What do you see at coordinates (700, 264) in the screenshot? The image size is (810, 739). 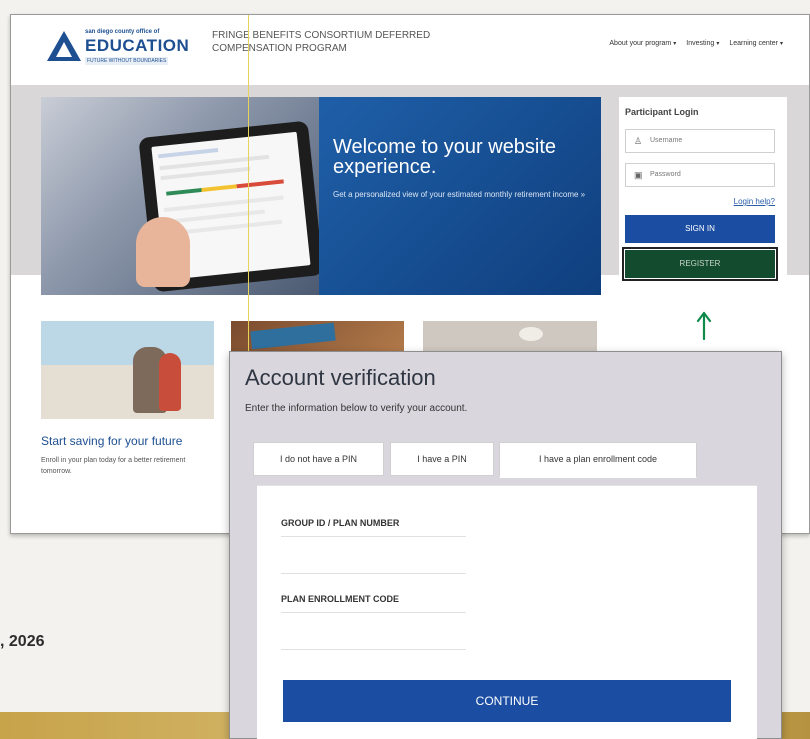 I see `register-button: REGISTER` at bounding box center [700, 264].